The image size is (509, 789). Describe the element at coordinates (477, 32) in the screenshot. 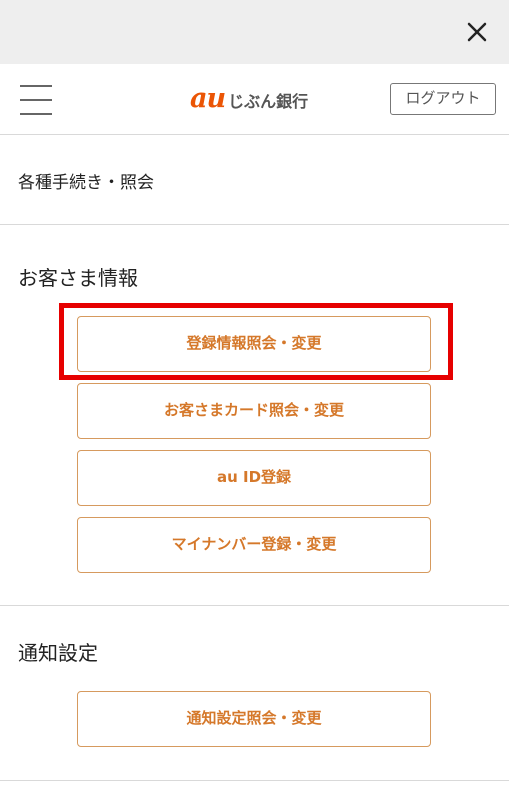

I see `close-icon` at that location.